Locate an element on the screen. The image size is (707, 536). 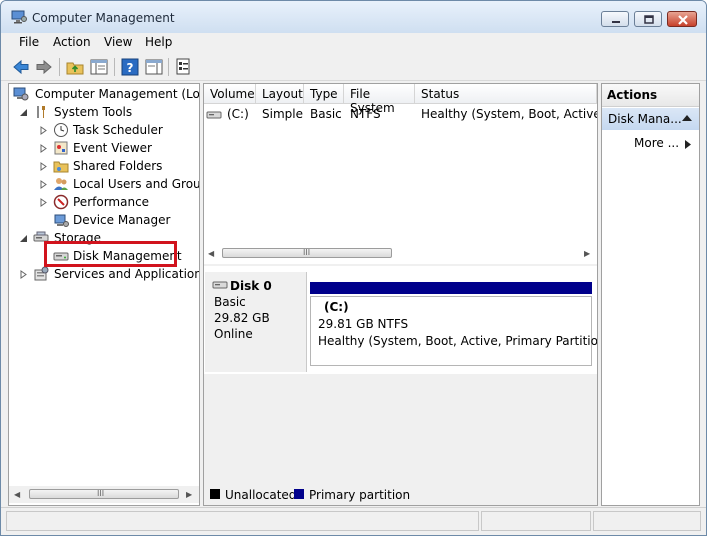
tree-node-local-users-groups: Local Users and Groups is located at coordinates (104, 184).